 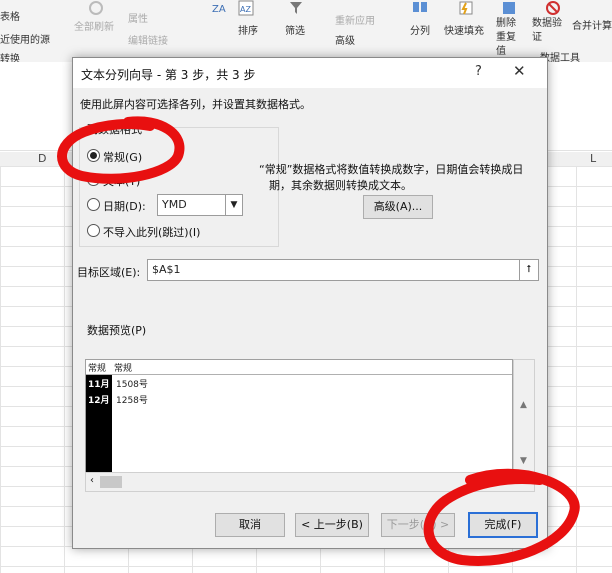 I want to click on column-header-d: D, so click(x=42, y=158).